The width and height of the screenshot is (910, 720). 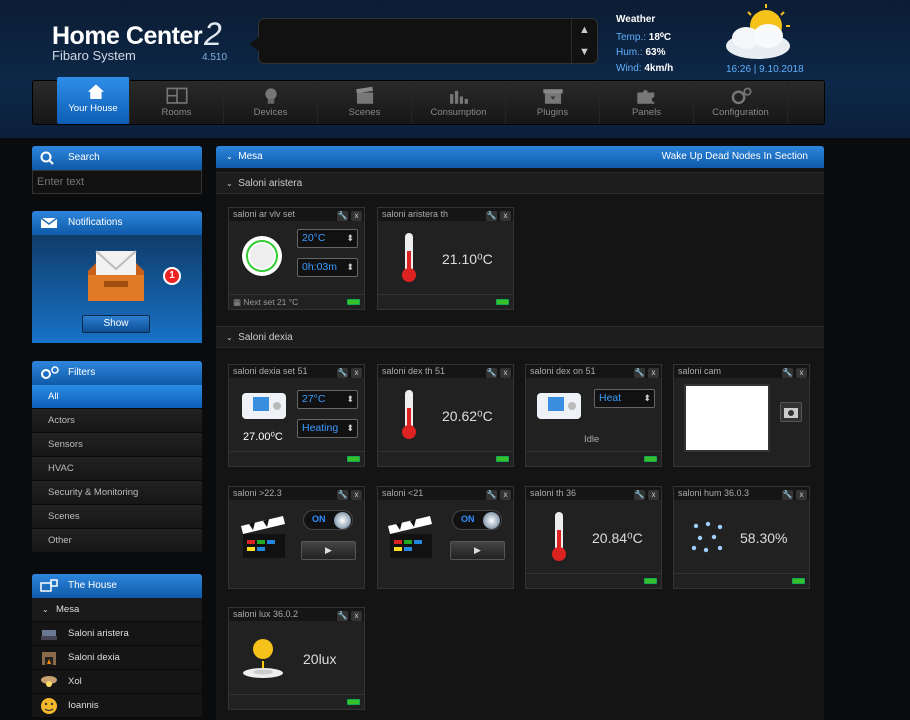 What do you see at coordinates (177, 102) in the screenshot?
I see `nav-rooms: Rooms` at bounding box center [177, 102].